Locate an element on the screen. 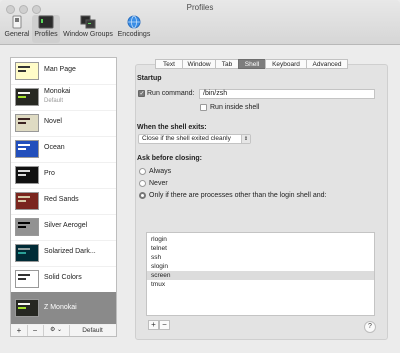 The width and height of the screenshot is (400, 353). profile-item-monokai: Monokai Default is located at coordinates (63, 97).